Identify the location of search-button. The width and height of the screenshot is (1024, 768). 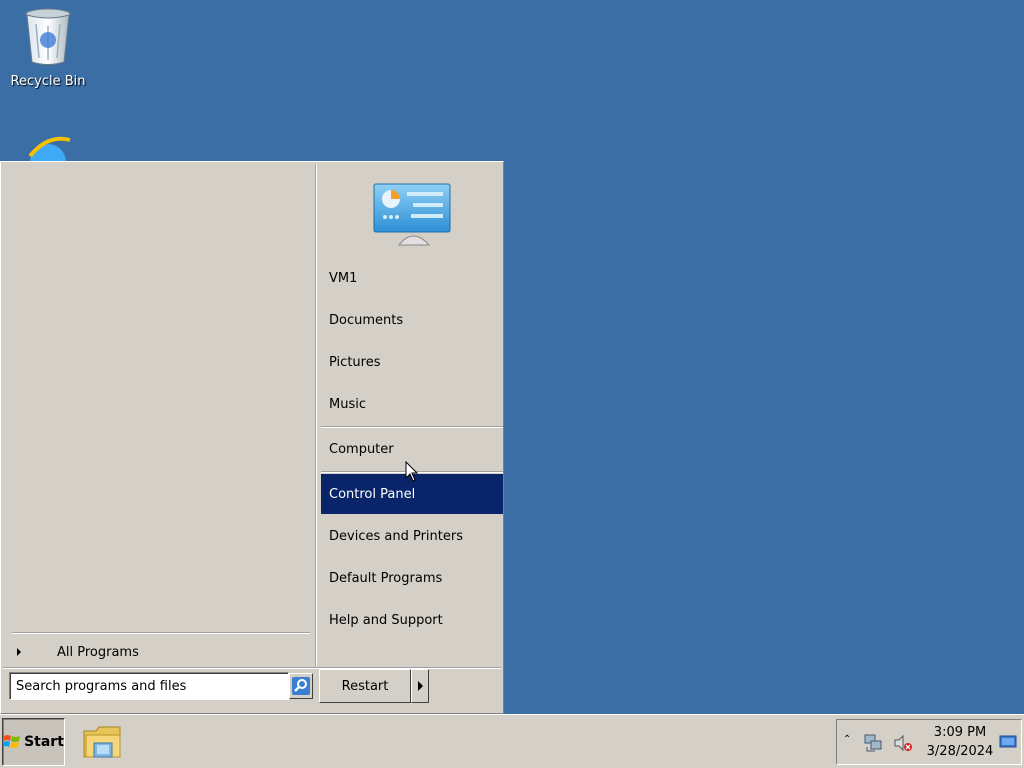
(301, 686).